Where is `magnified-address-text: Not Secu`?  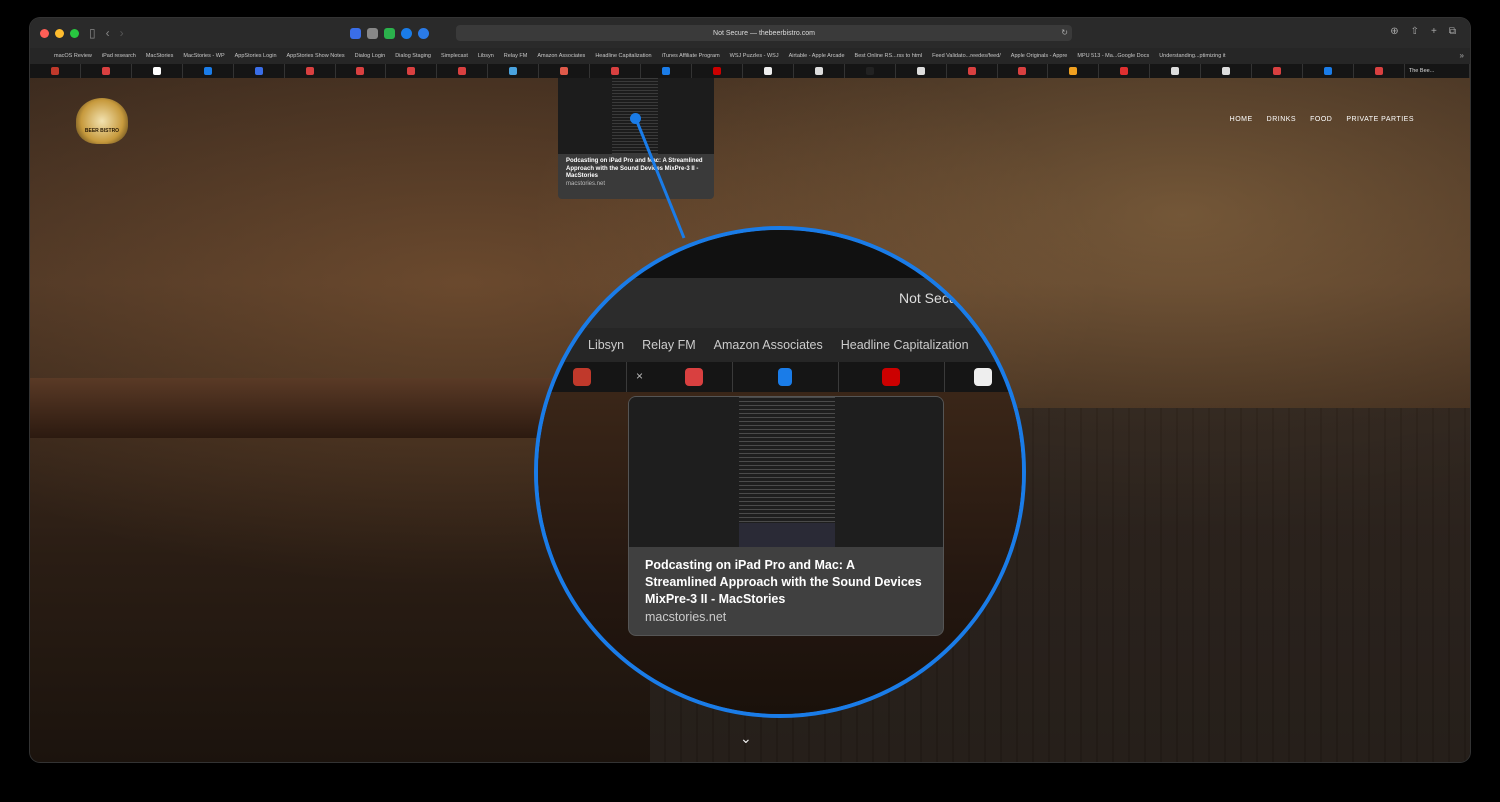 magnified-address-text: Not Secu is located at coordinates (928, 298).